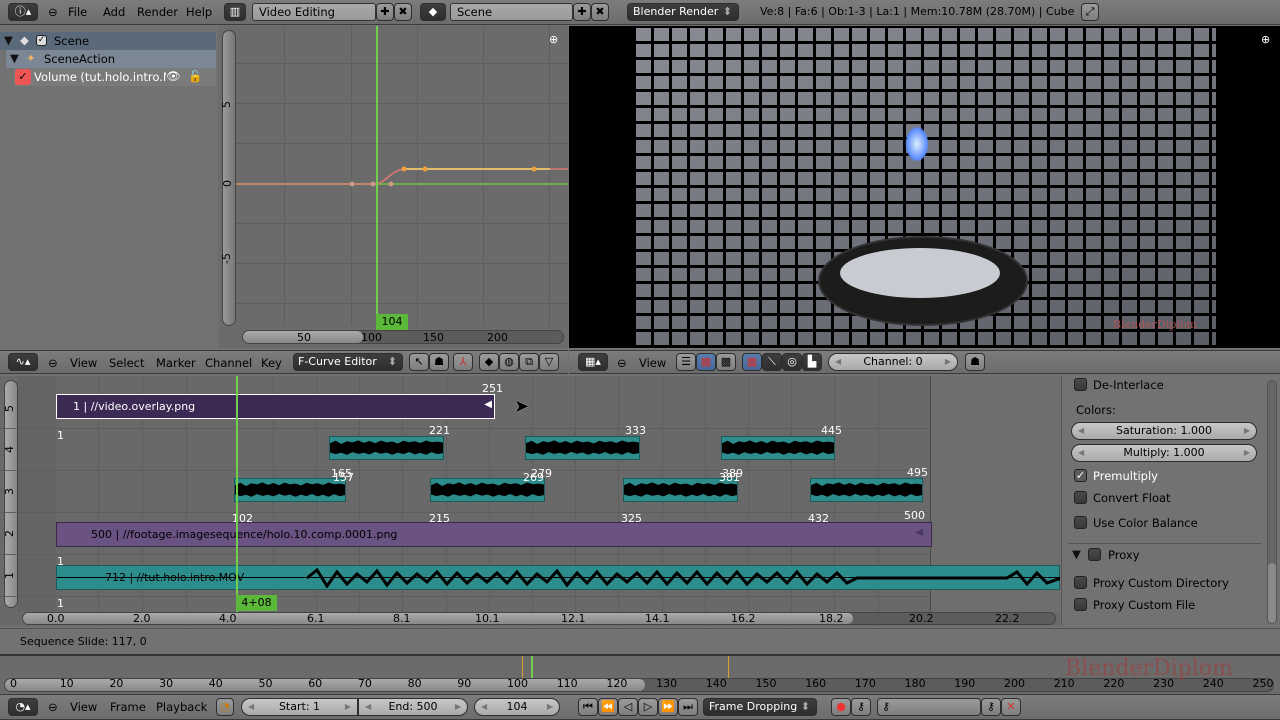  I want to click on deinterlace-checkbox, so click(1080, 384).